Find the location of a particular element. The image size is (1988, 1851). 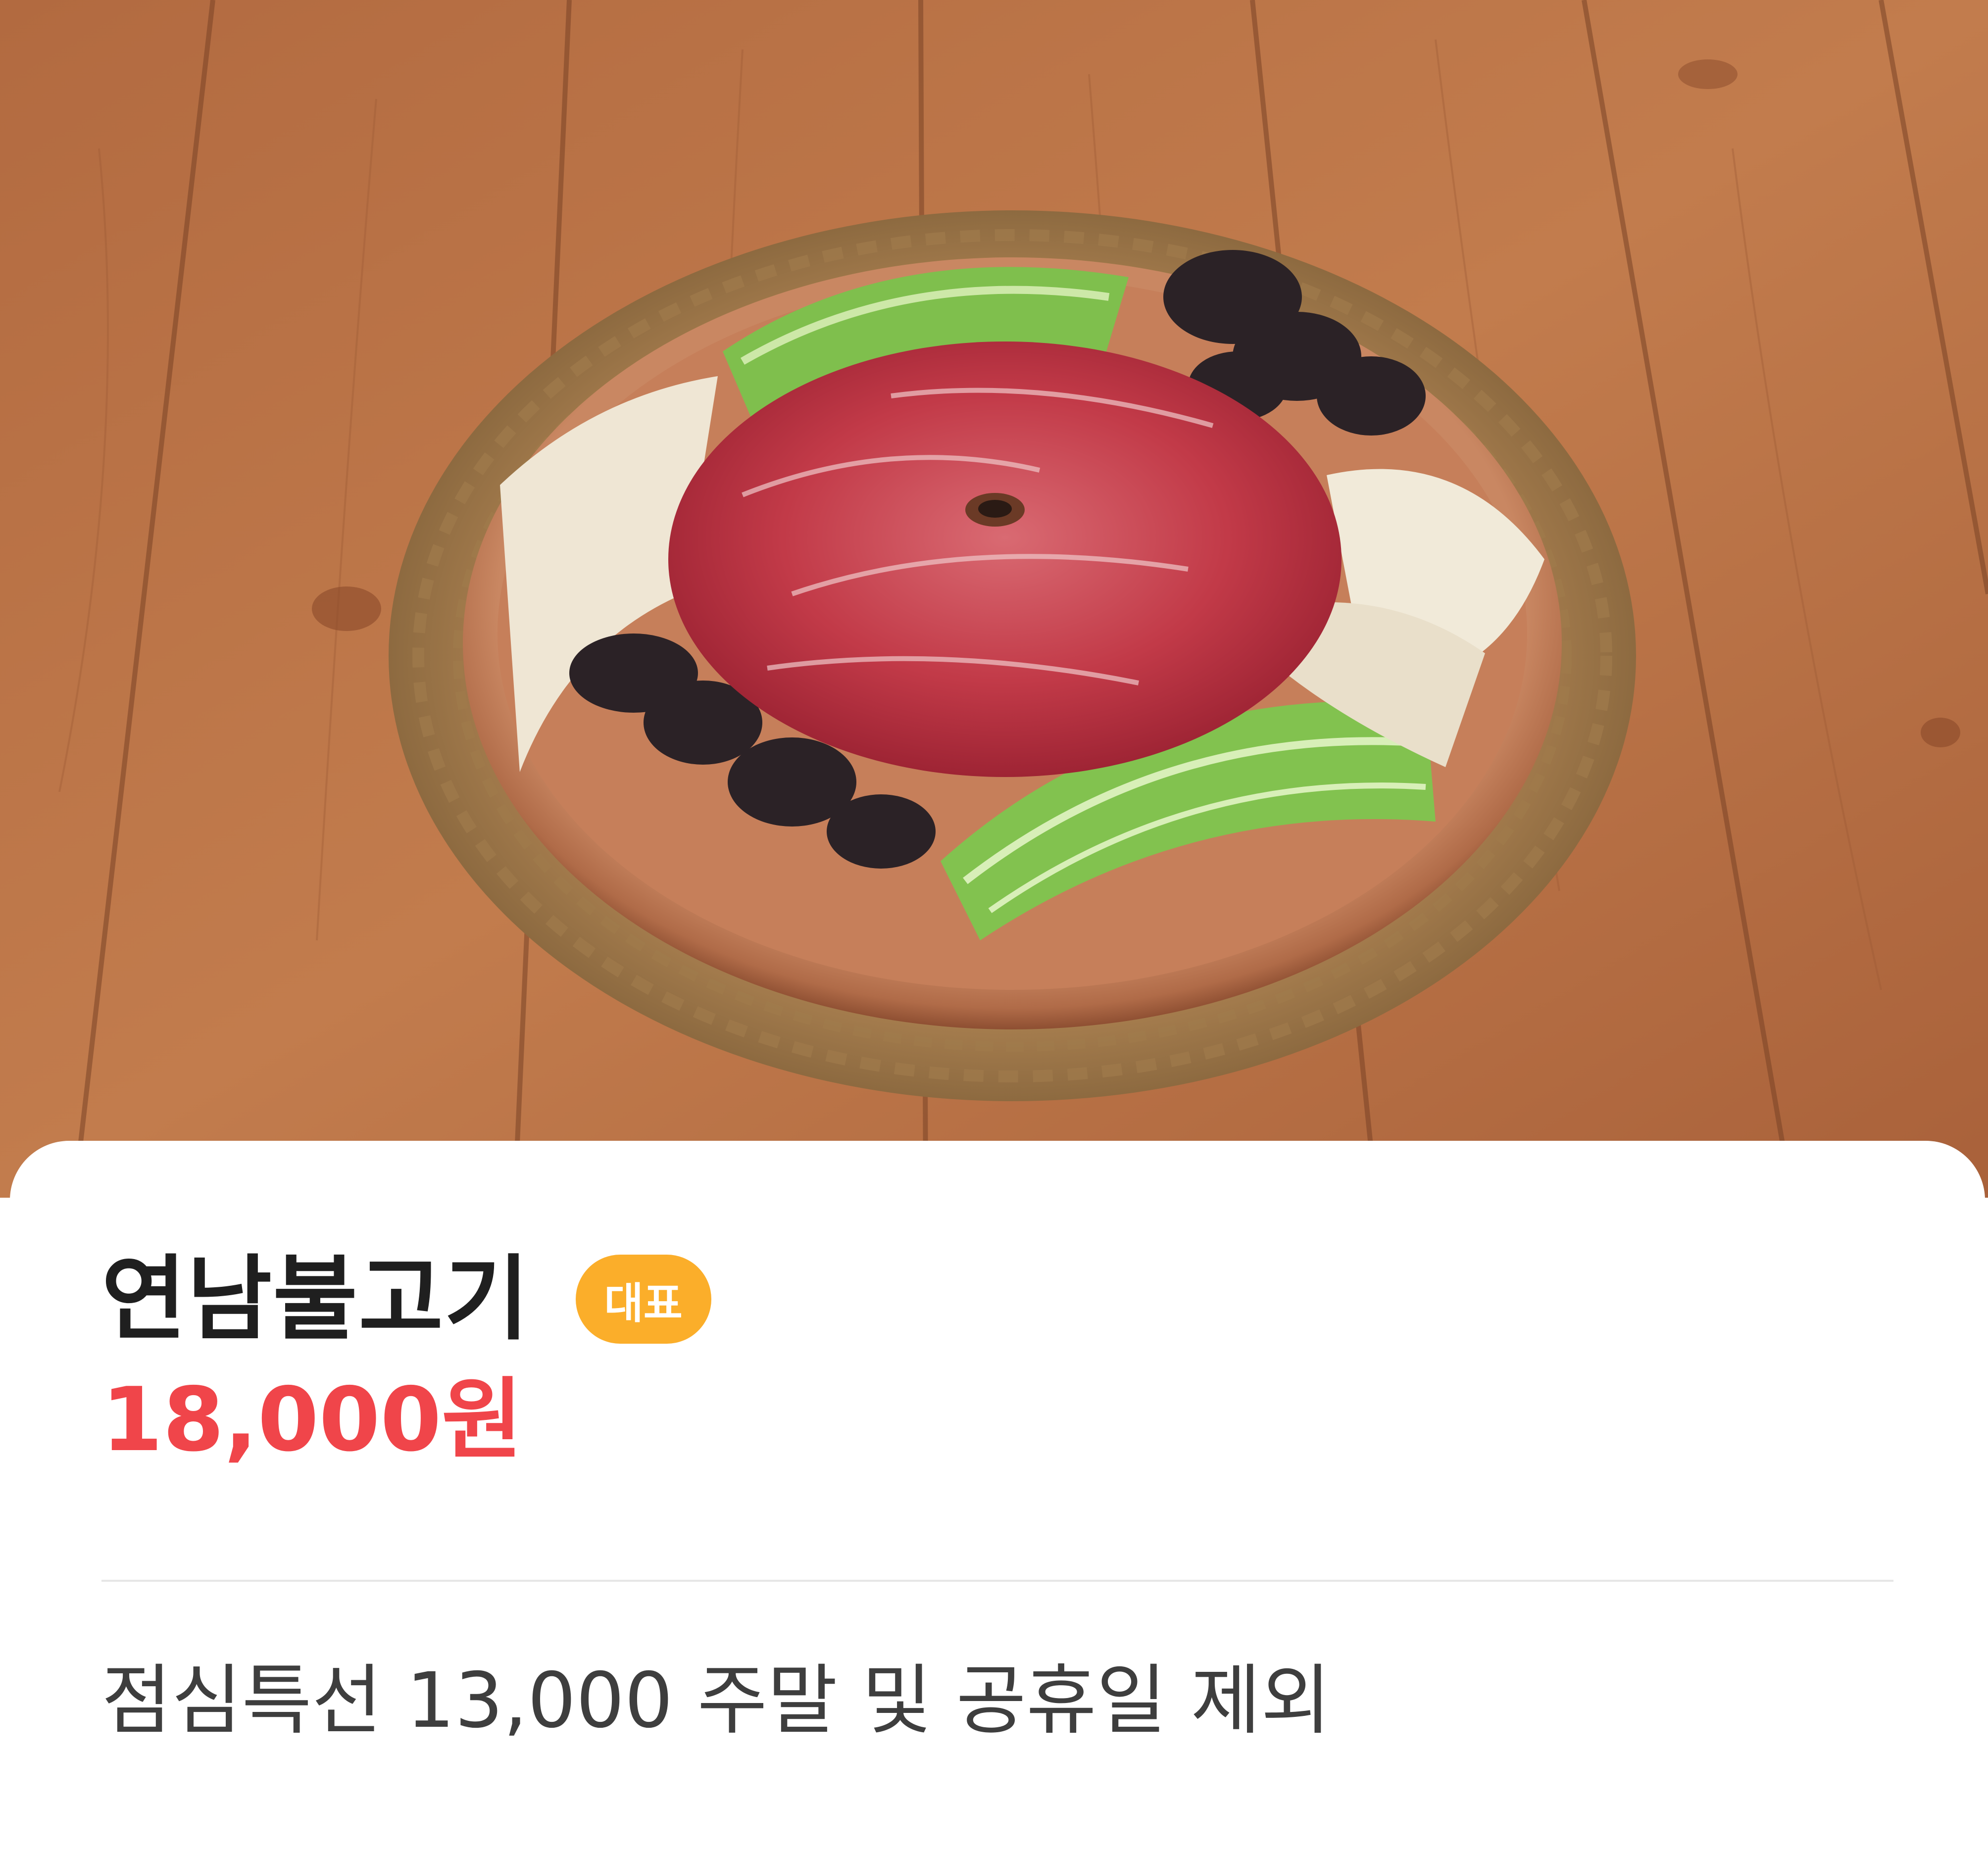

menu-name: 연남불고기 is located at coordinates (315, 1299).